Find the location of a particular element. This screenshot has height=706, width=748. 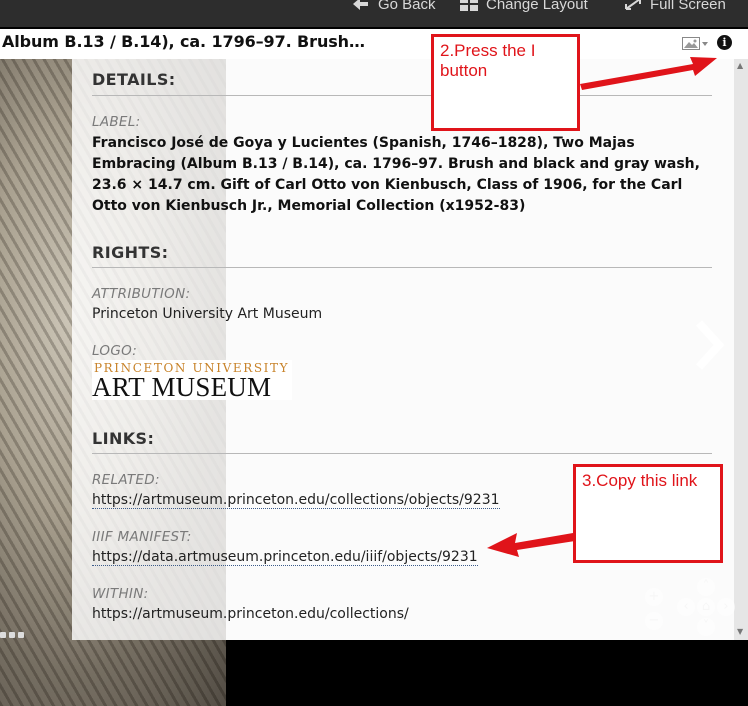

change-layout-button: Change Layout is located at coordinates (524, 7).